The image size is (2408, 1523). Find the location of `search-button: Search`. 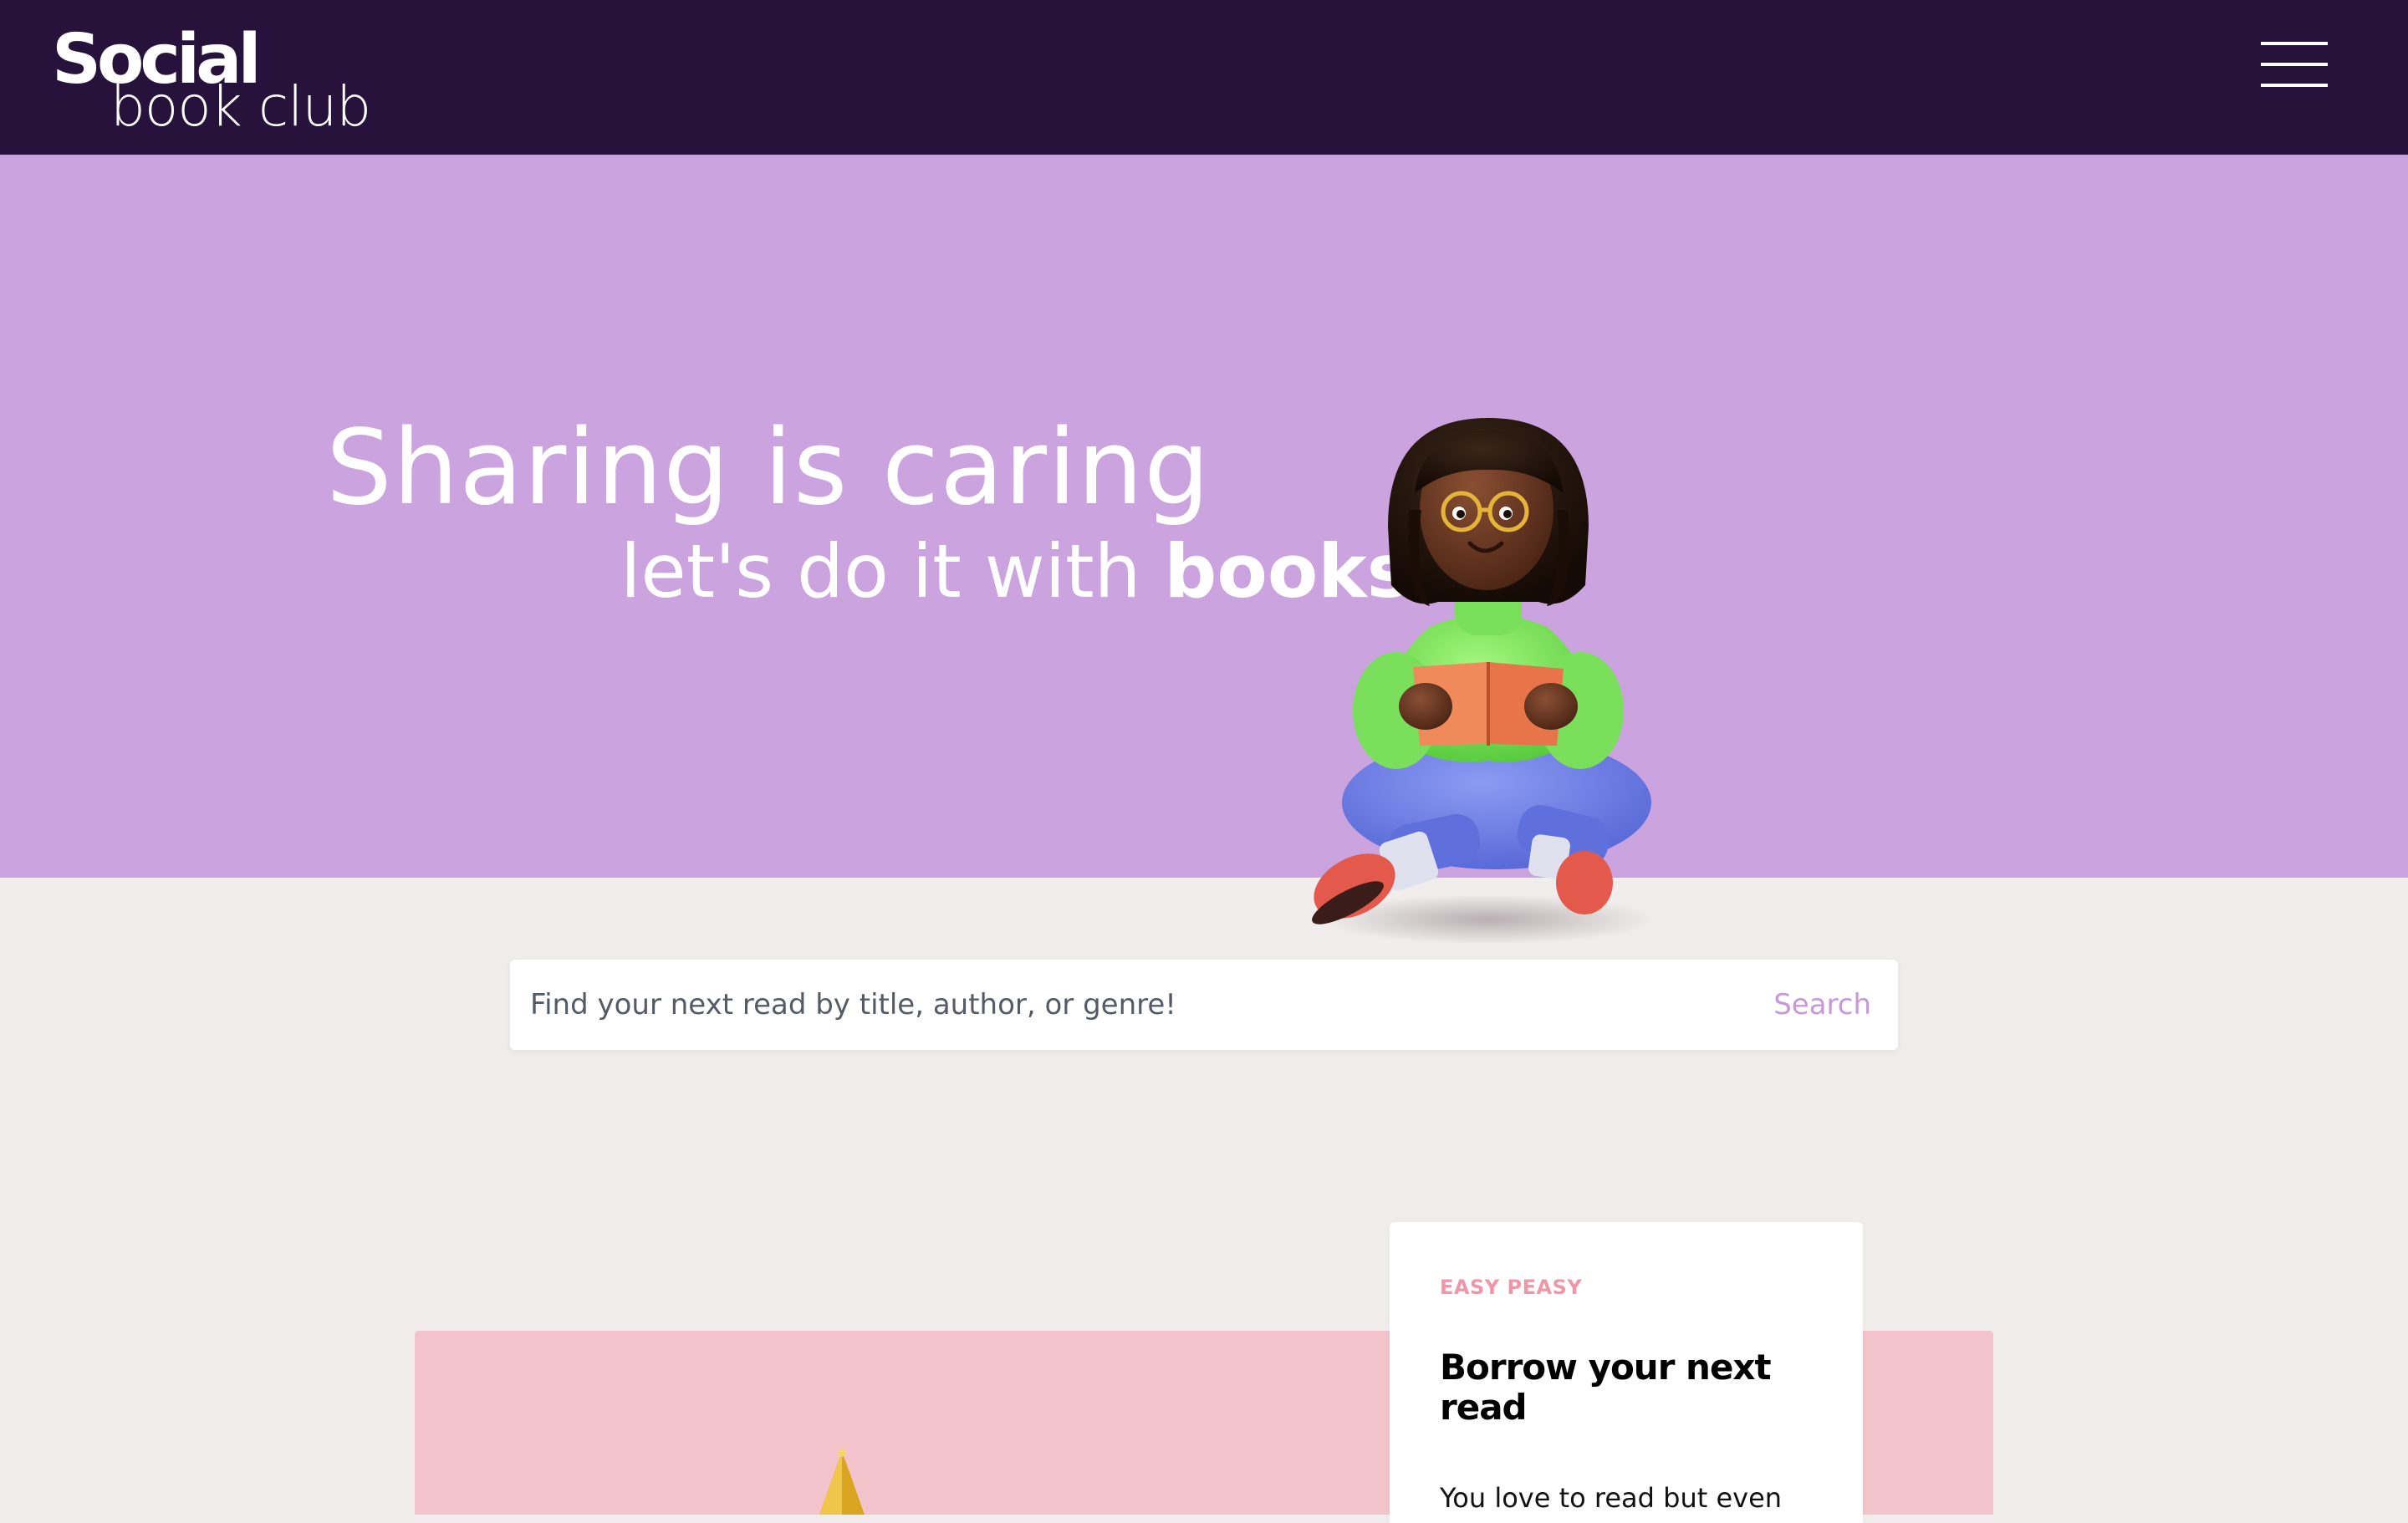

search-button: Search is located at coordinates (1809, 1004).